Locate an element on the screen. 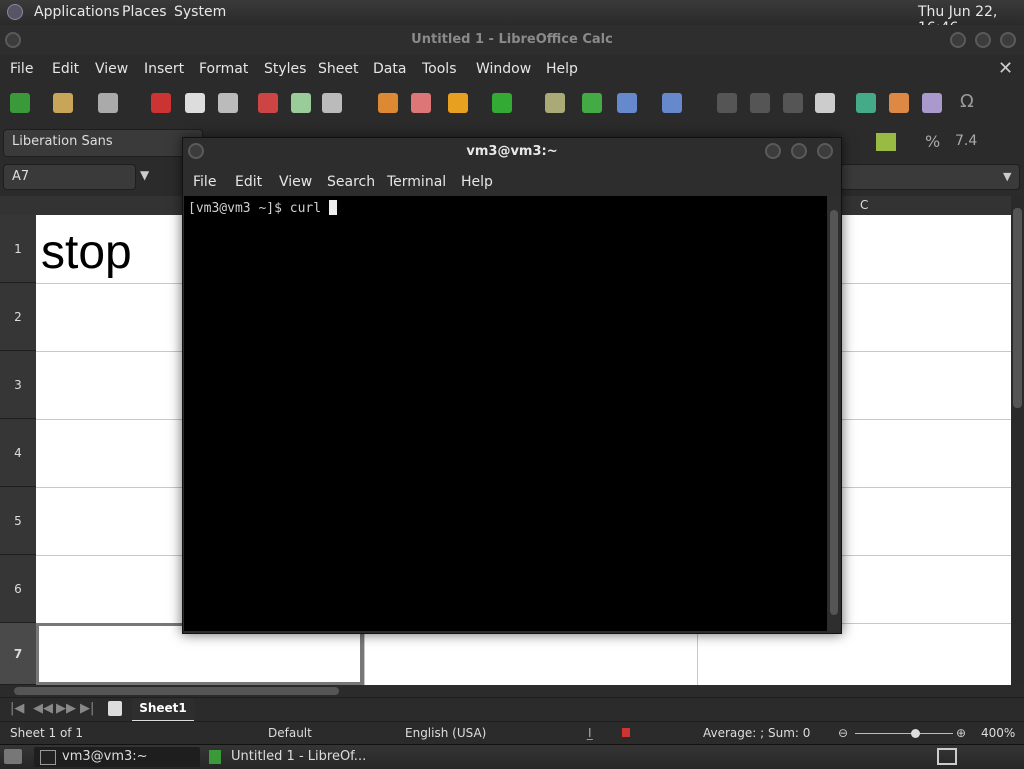 The width and height of the screenshot is (1024, 769). close-document-icon: ✕ is located at coordinates (1005, 68).